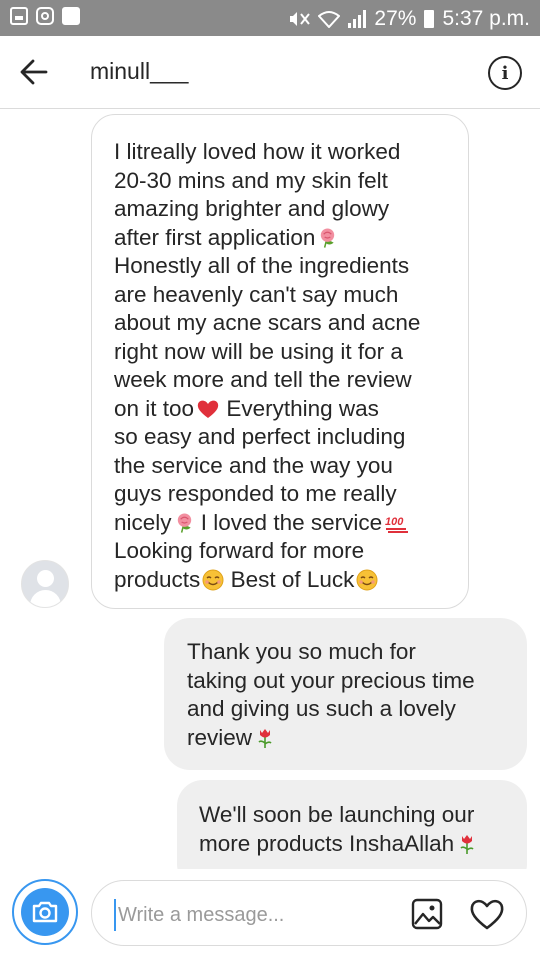  Describe the element at coordinates (143, 522) in the screenshot. I see `message-text: nicely` at that location.